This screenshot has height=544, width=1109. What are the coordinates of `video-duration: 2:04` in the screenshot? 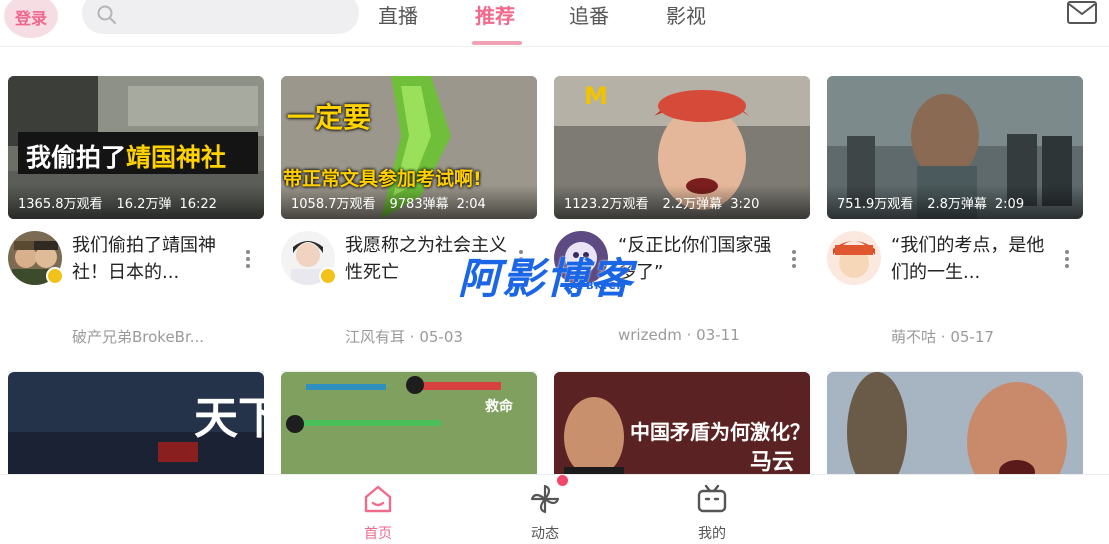 It's located at (471, 204).